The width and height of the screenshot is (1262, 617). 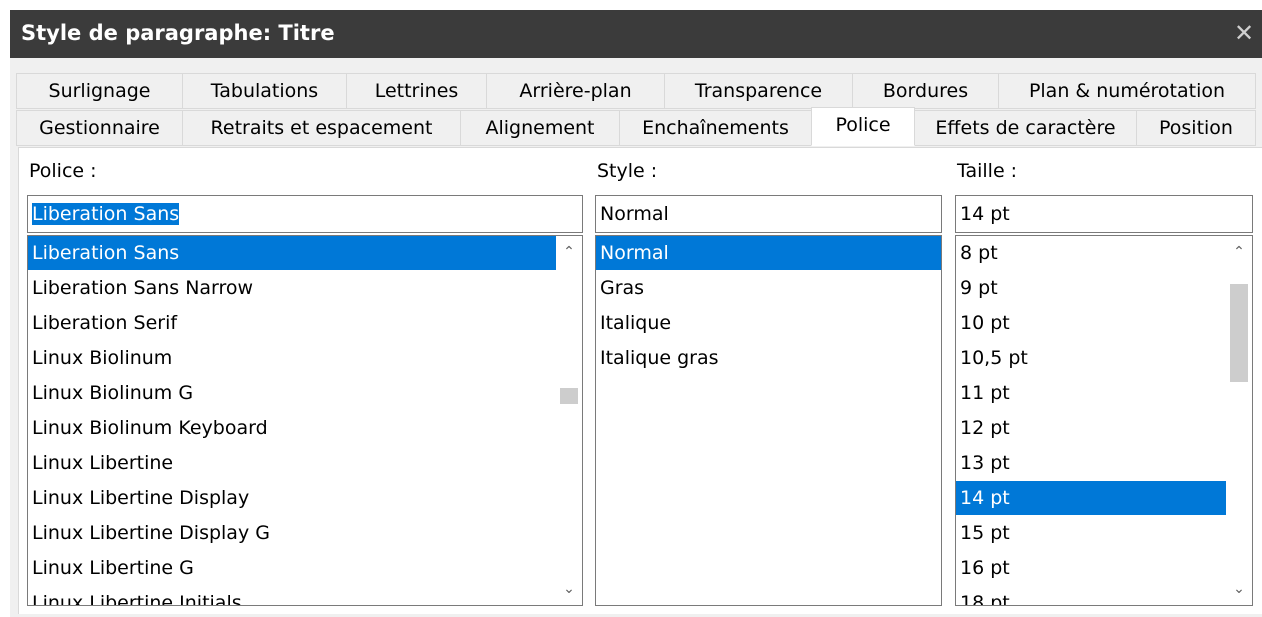 I want to click on list-item: 16 pt, so click(x=983, y=568).